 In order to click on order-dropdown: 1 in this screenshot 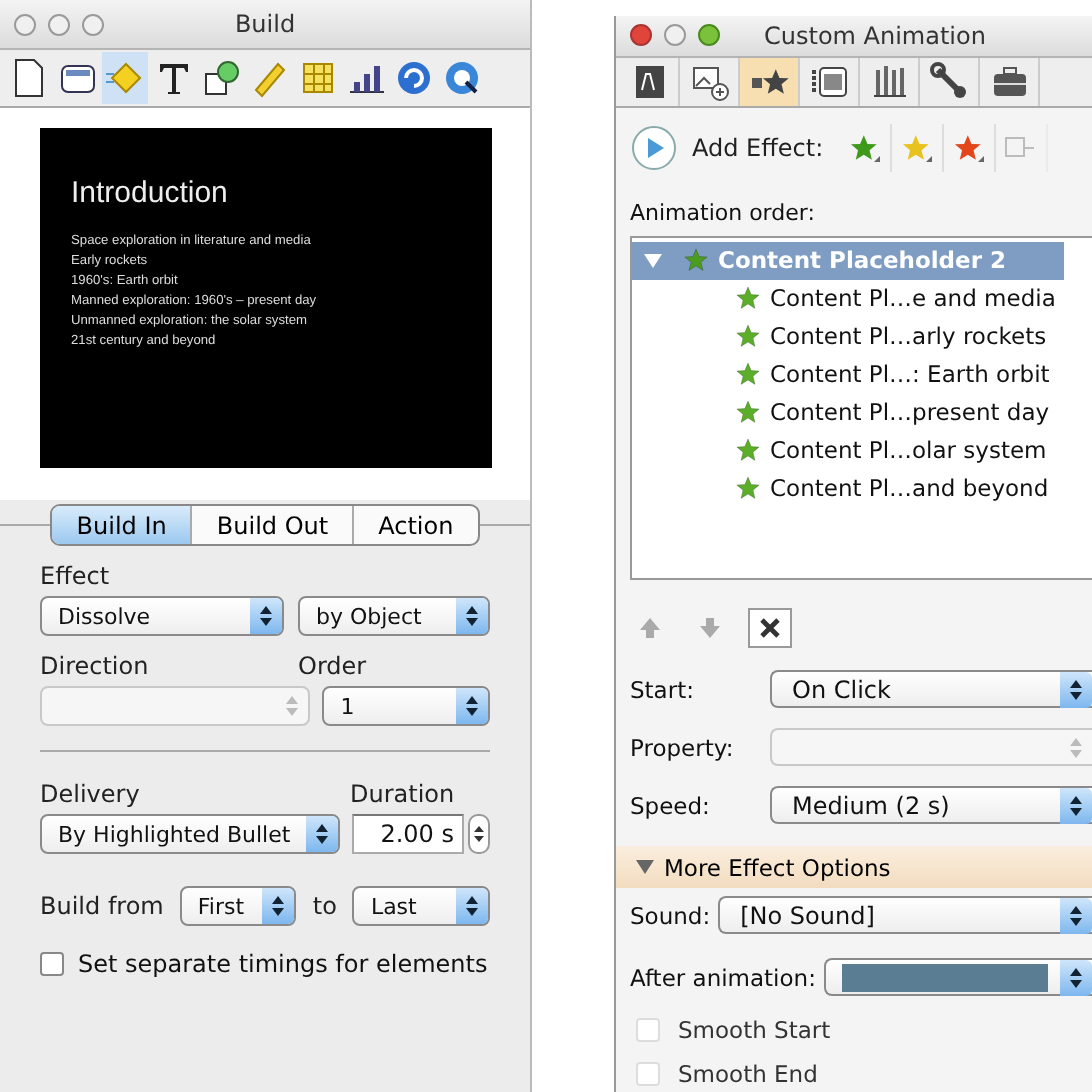, I will do `click(406, 706)`.